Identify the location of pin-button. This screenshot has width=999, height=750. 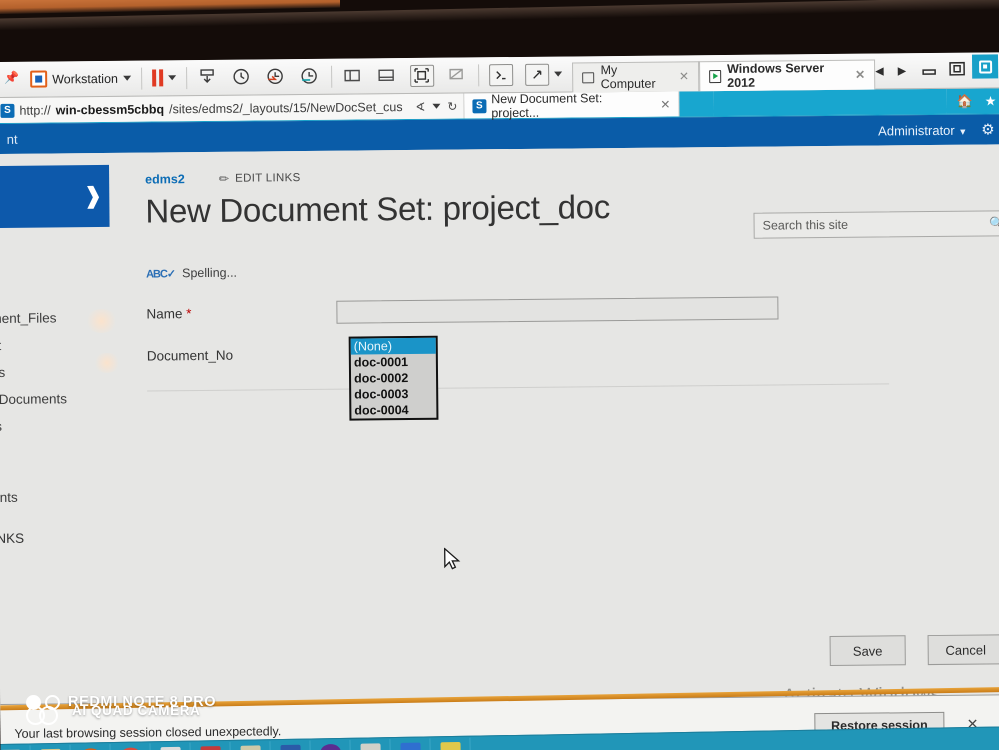
(12, 79).